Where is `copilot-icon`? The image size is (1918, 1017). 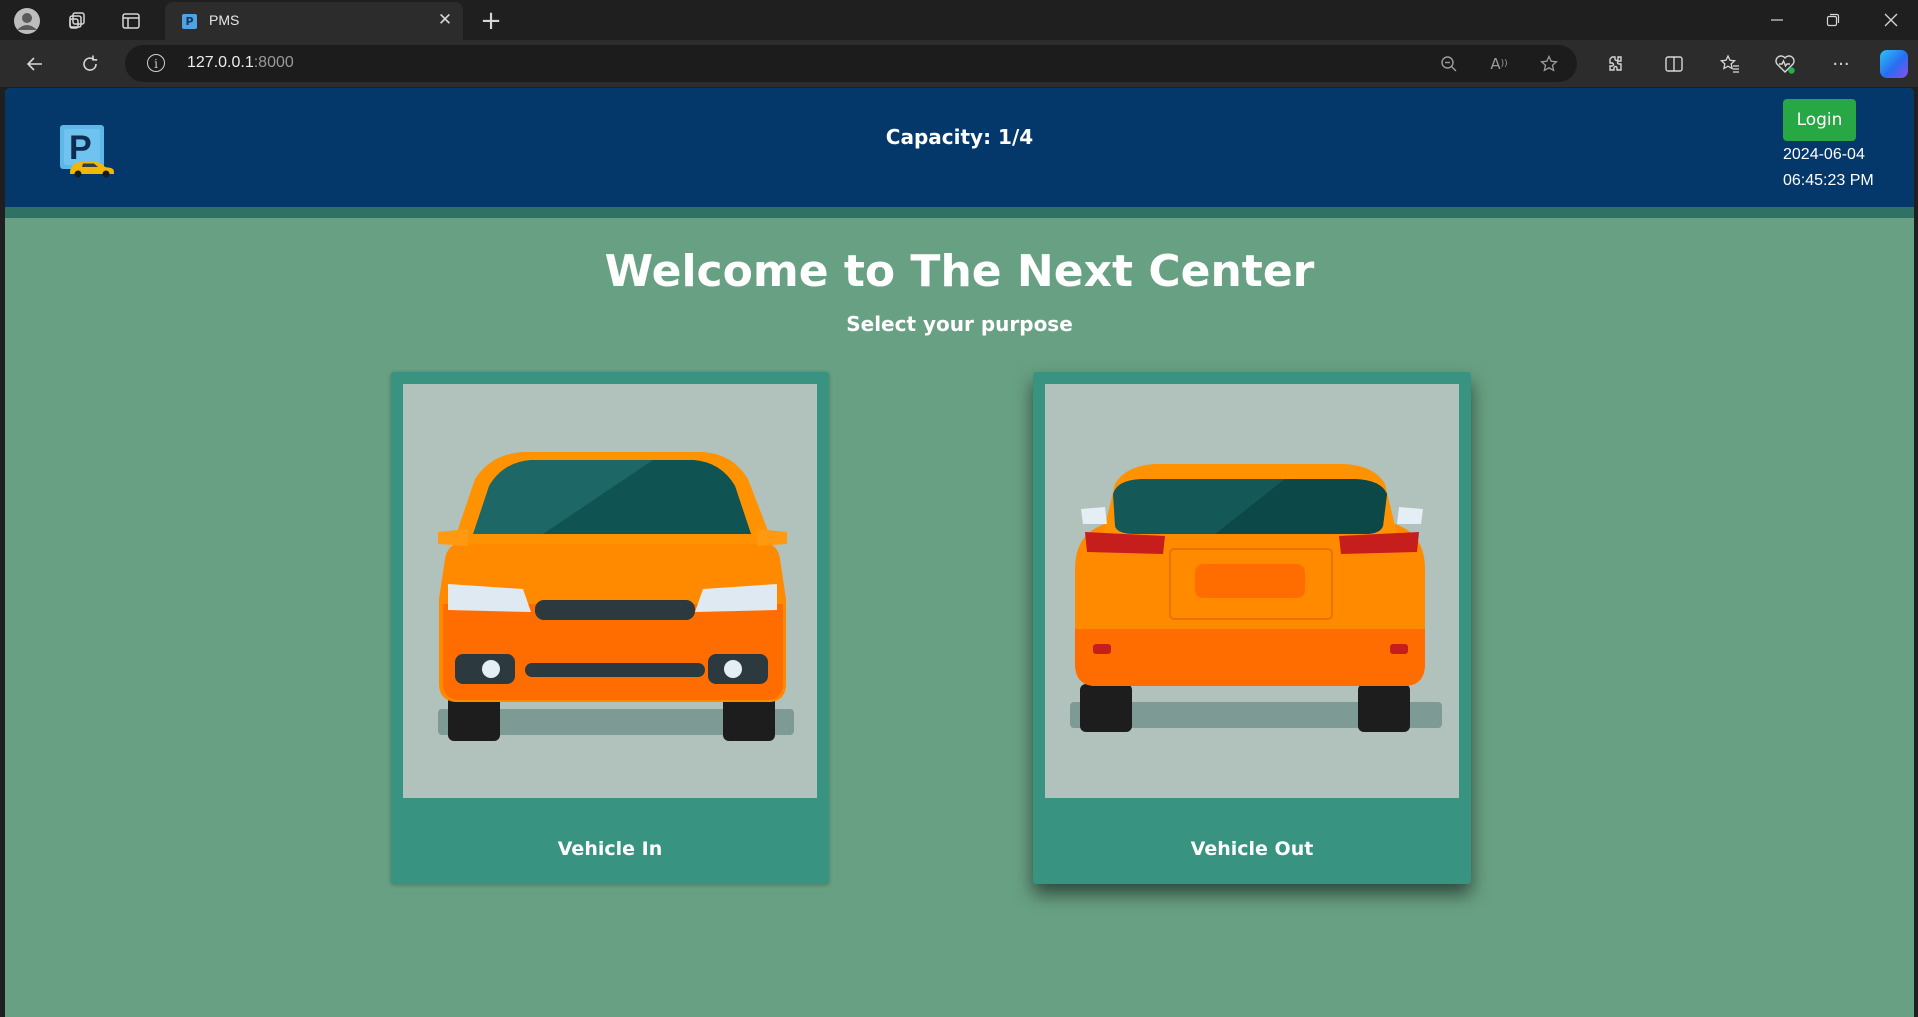
copilot-icon is located at coordinates (1894, 64).